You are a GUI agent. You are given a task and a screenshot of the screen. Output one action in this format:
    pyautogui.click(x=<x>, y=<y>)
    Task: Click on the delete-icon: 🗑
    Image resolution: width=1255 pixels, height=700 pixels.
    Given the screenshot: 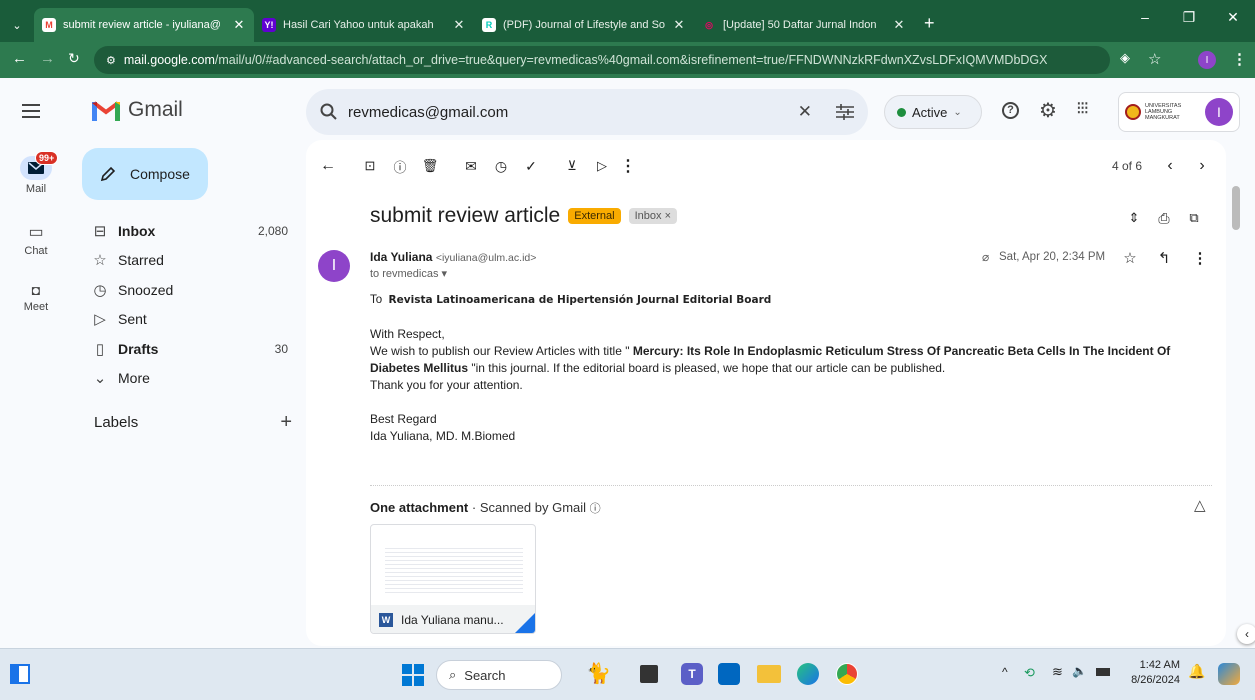 What is the action you would take?
    pyautogui.click(x=430, y=166)
    